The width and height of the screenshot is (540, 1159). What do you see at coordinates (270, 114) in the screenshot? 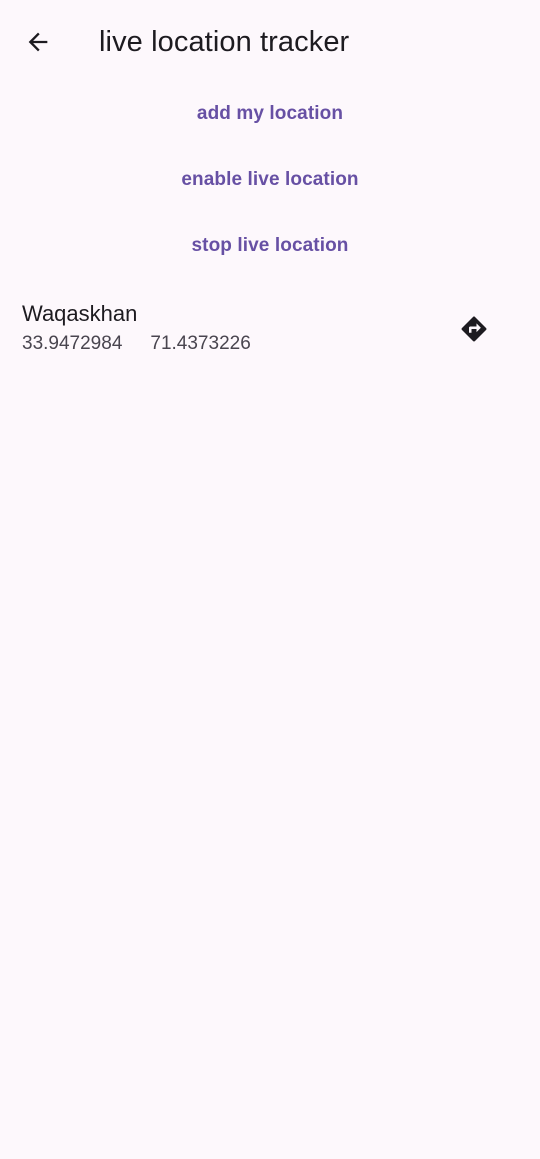
I see `add-my-location-button: add my location` at bounding box center [270, 114].